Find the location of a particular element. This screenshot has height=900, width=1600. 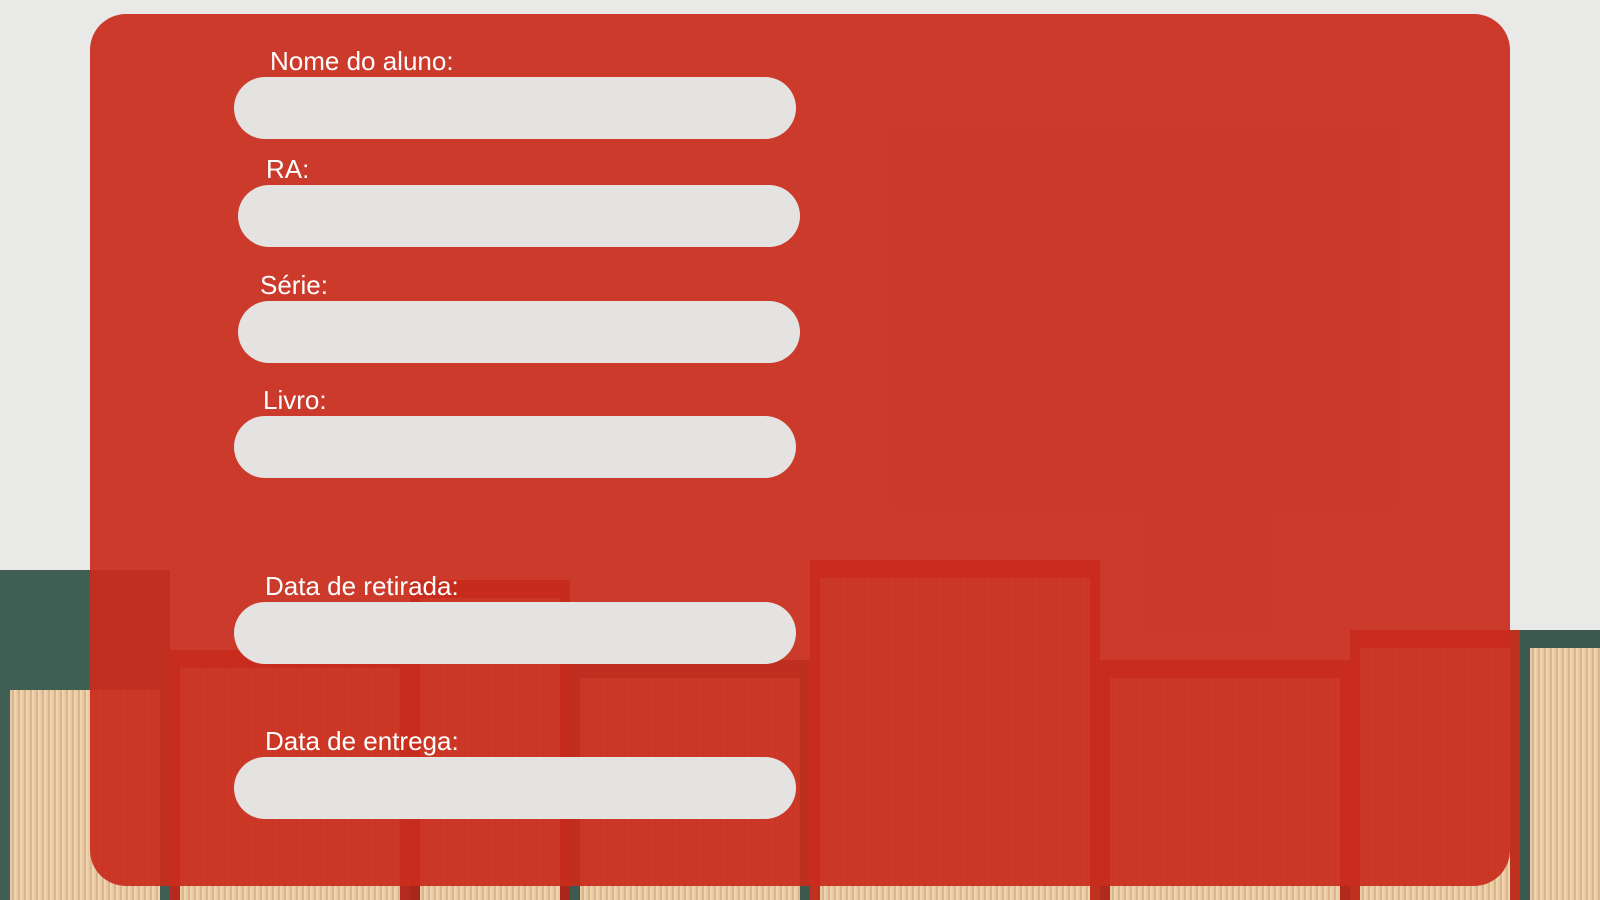

book-spine is located at coordinates (1560, 765).